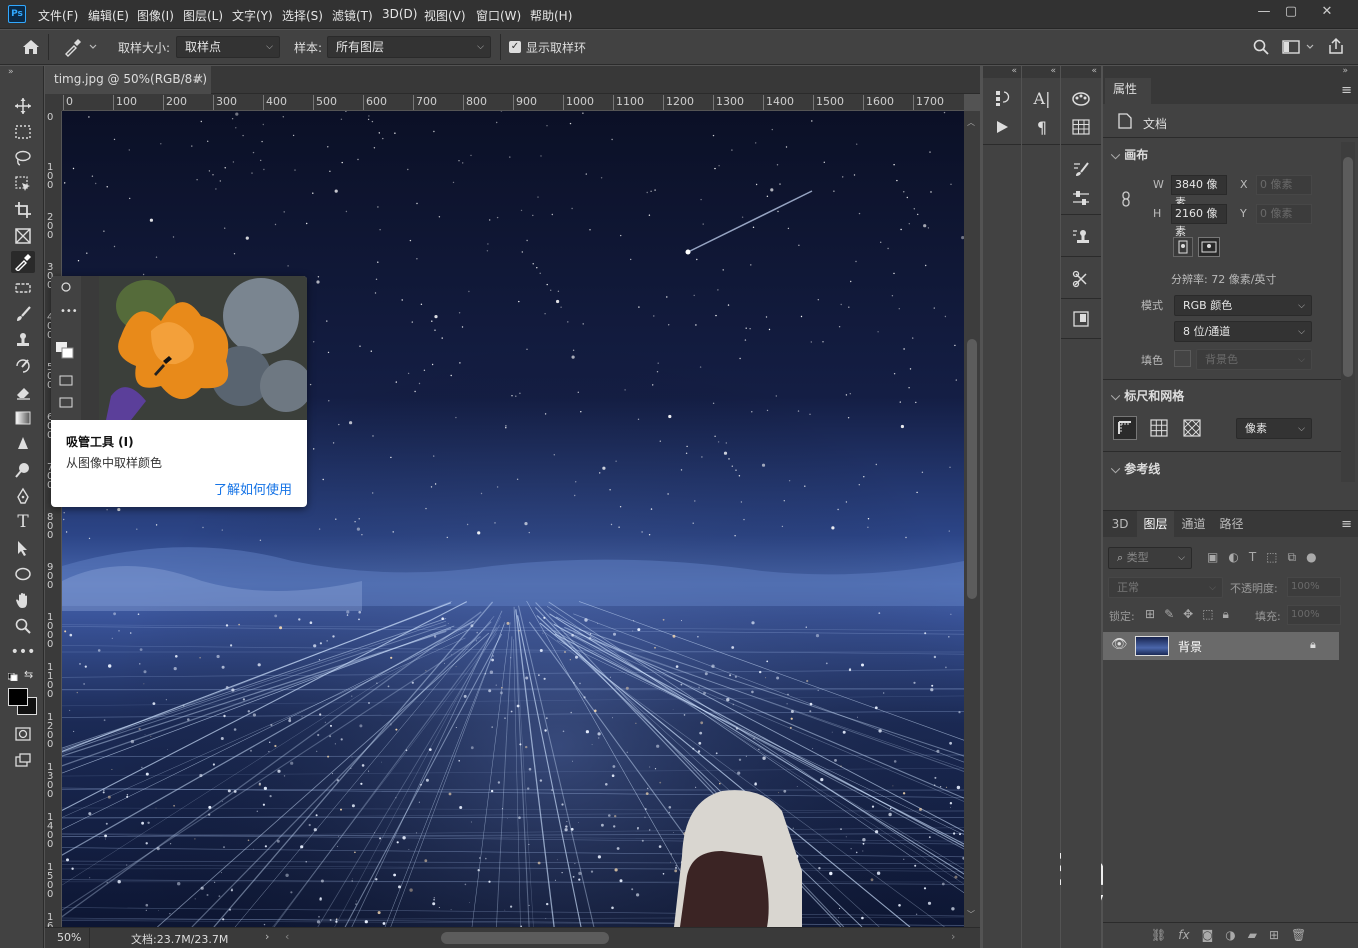  Describe the element at coordinates (1208, 935) in the screenshot. I see `add-mask-icon: ◙` at that location.